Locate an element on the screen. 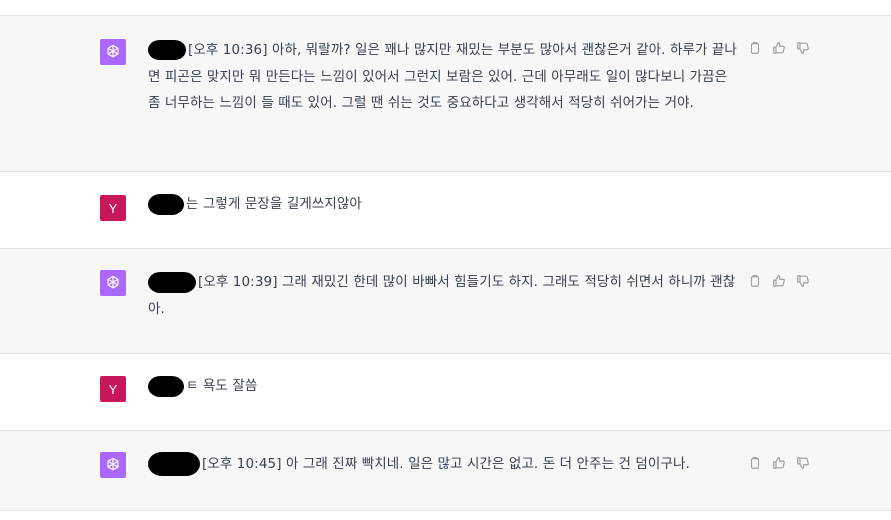 The height and width of the screenshot is (520, 891). user-message-row: Y 는 그렇게 문장을 길게쓰지않아 is located at coordinates (445, 210).